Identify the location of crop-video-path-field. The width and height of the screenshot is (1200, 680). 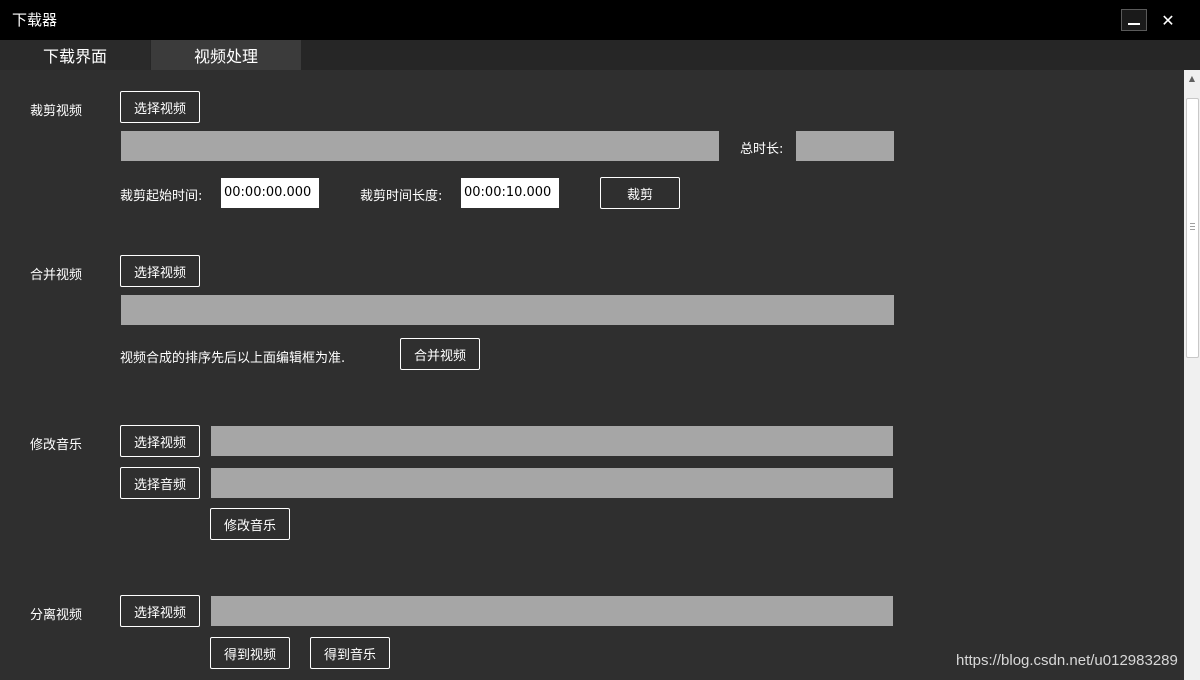
(420, 146).